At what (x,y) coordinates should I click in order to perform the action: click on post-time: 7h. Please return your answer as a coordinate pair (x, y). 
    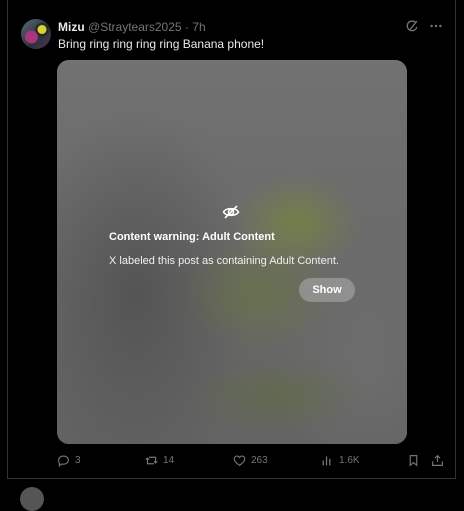
    Looking at the image, I should click on (198, 27).